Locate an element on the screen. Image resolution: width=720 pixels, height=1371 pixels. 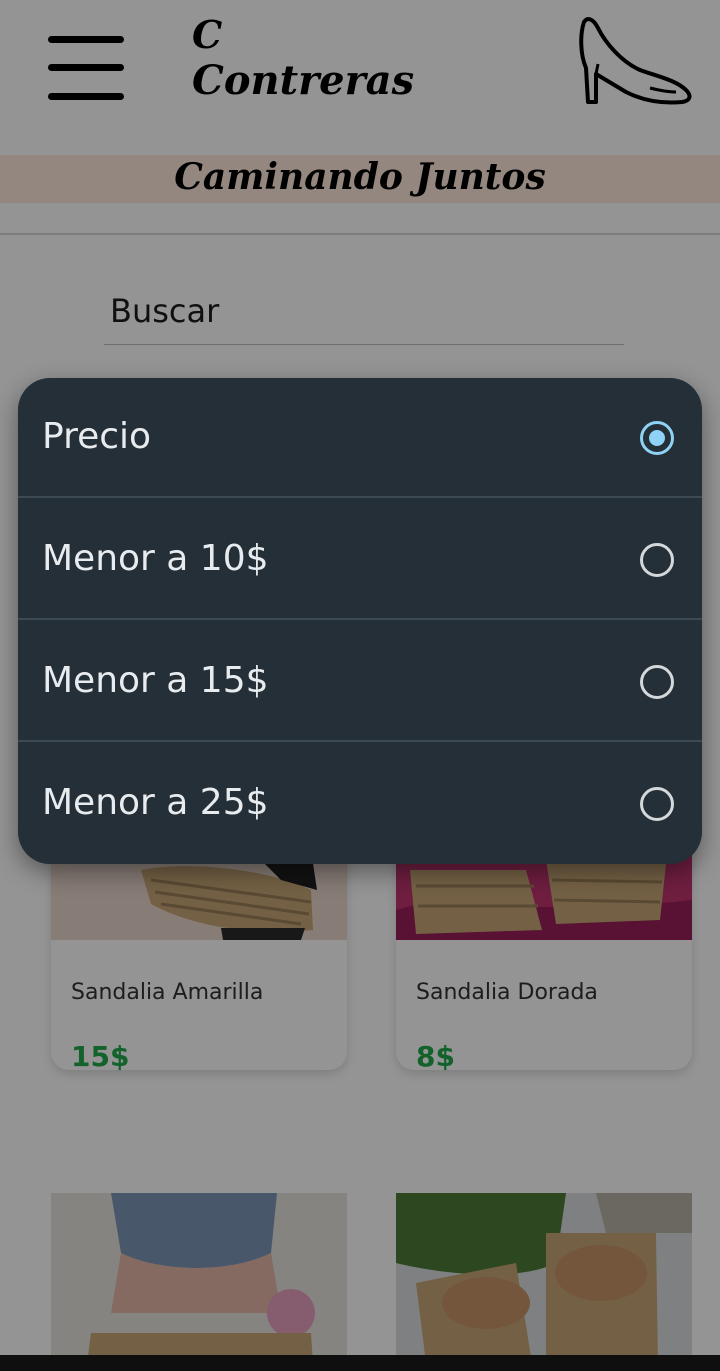
filter-option-label: Menor a 10$ is located at coordinates (155, 558).